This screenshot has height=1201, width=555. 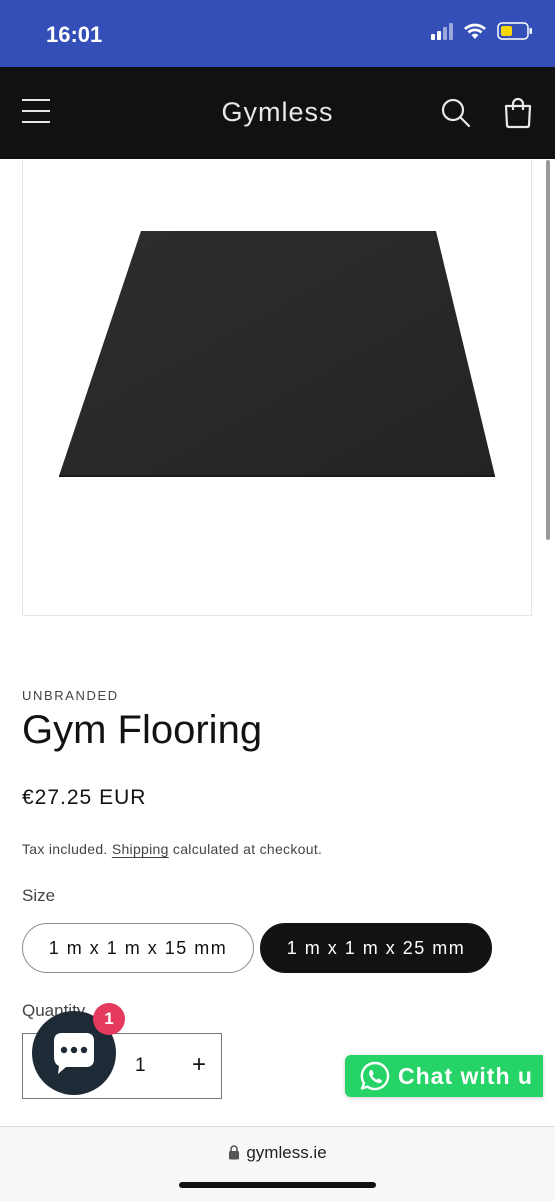 What do you see at coordinates (39, 895) in the screenshot?
I see `size-label: Size` at bounding box center [39, 895].